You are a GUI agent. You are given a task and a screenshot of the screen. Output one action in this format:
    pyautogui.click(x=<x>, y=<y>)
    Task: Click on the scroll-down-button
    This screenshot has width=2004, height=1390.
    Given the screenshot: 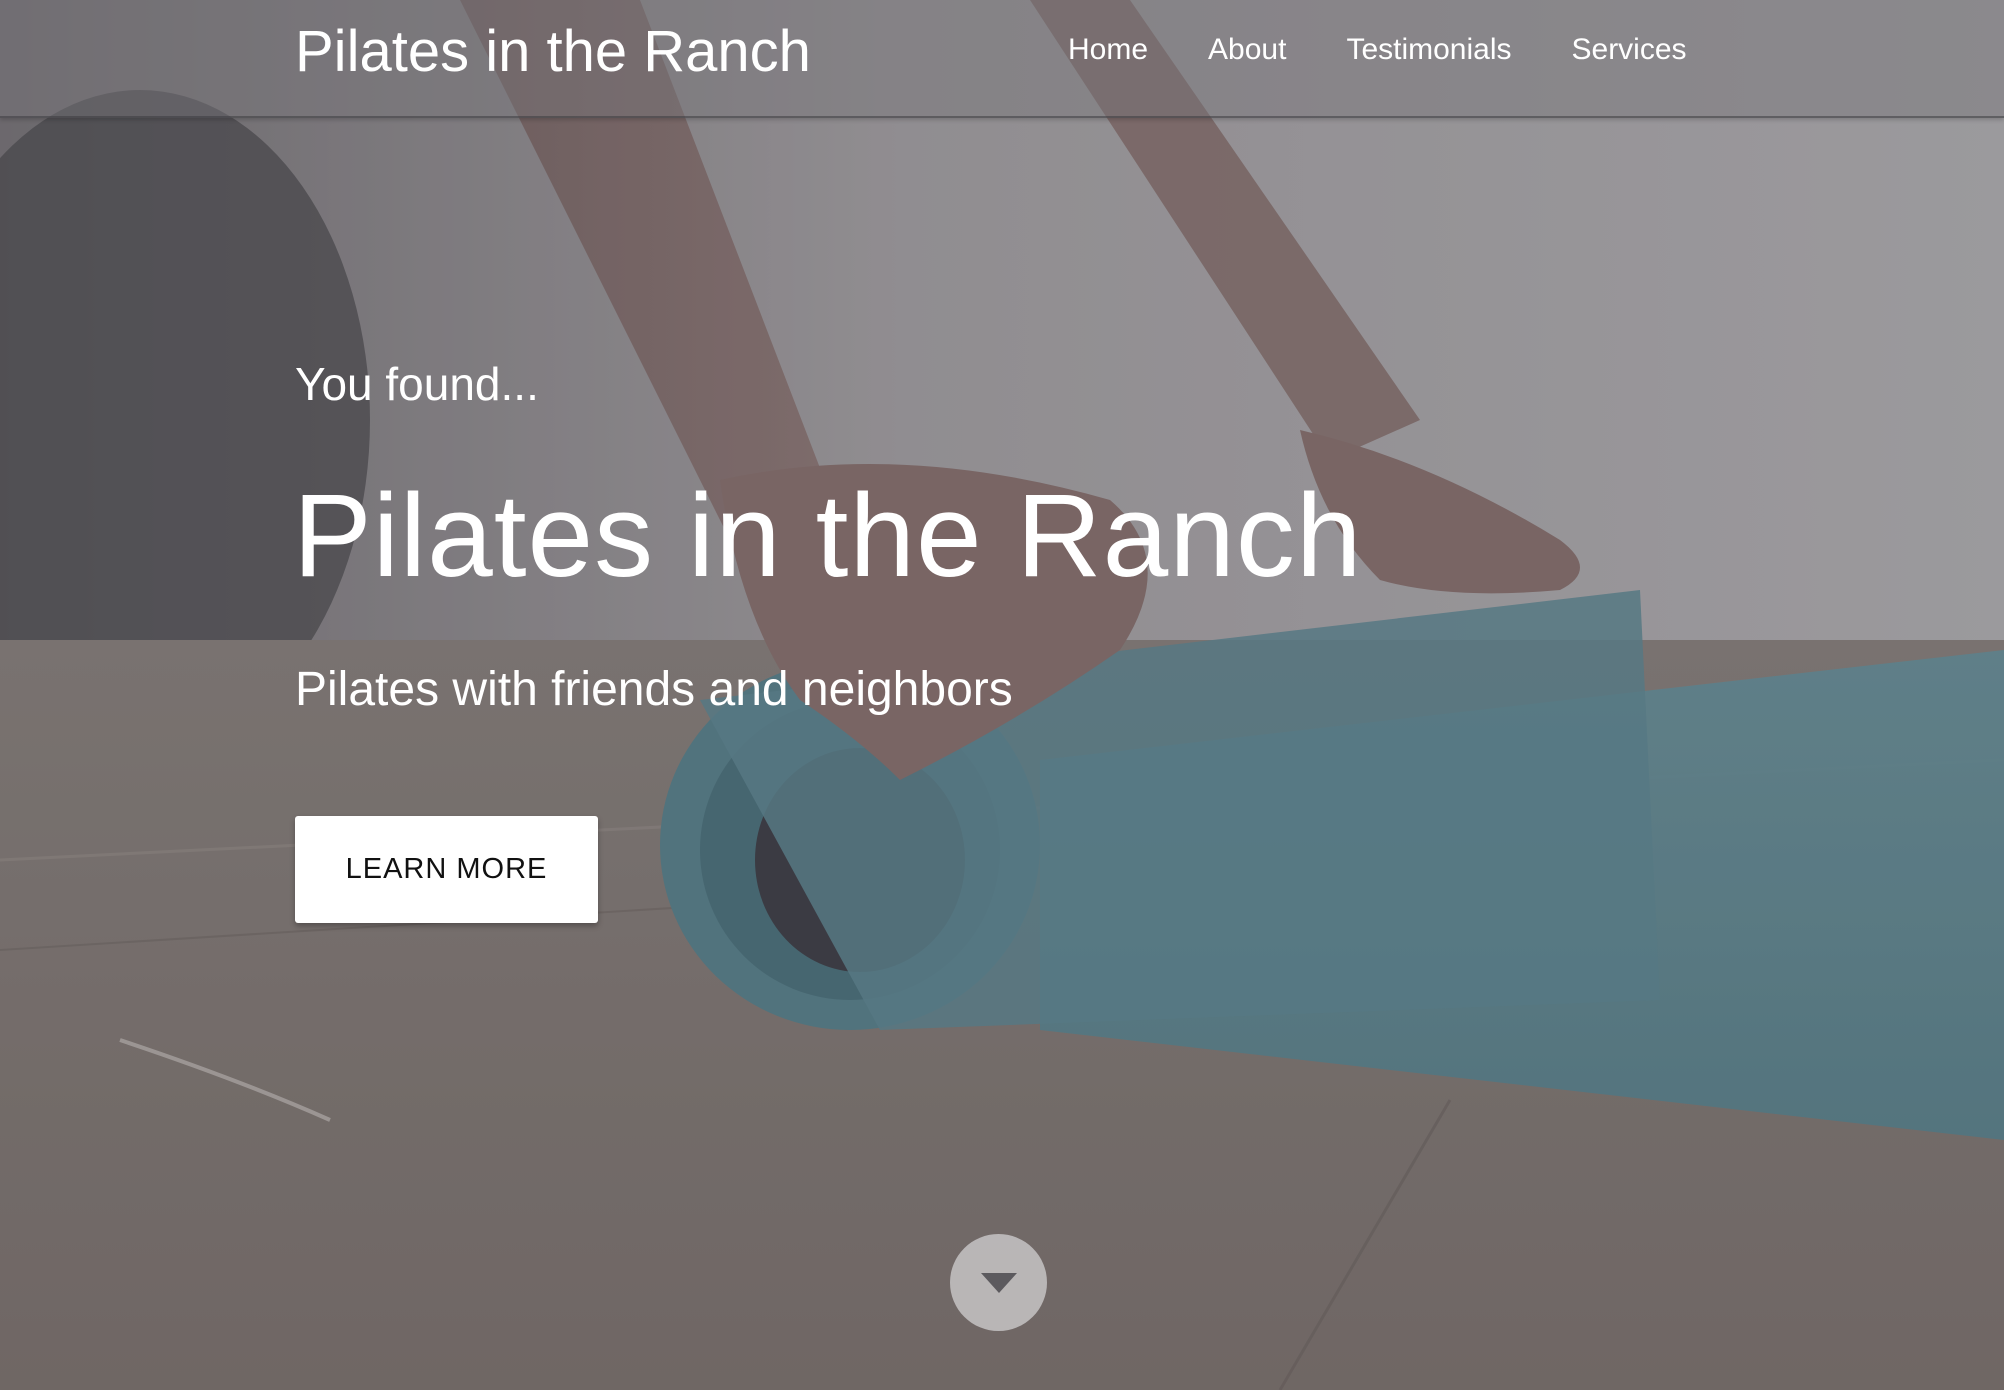 What is the action you would take?
    pyautogui.click(x=998, y=1282)
    